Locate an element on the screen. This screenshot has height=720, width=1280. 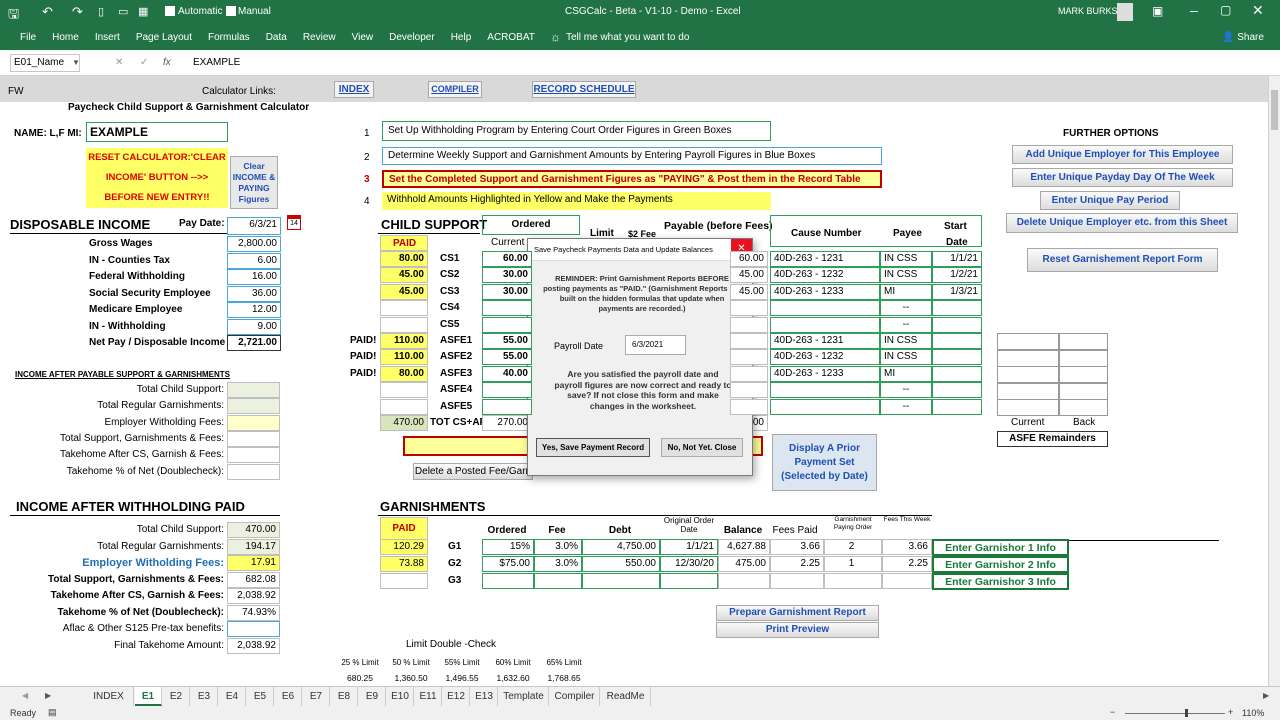
tab-e12: E12 is located at coordinates (456, 696).